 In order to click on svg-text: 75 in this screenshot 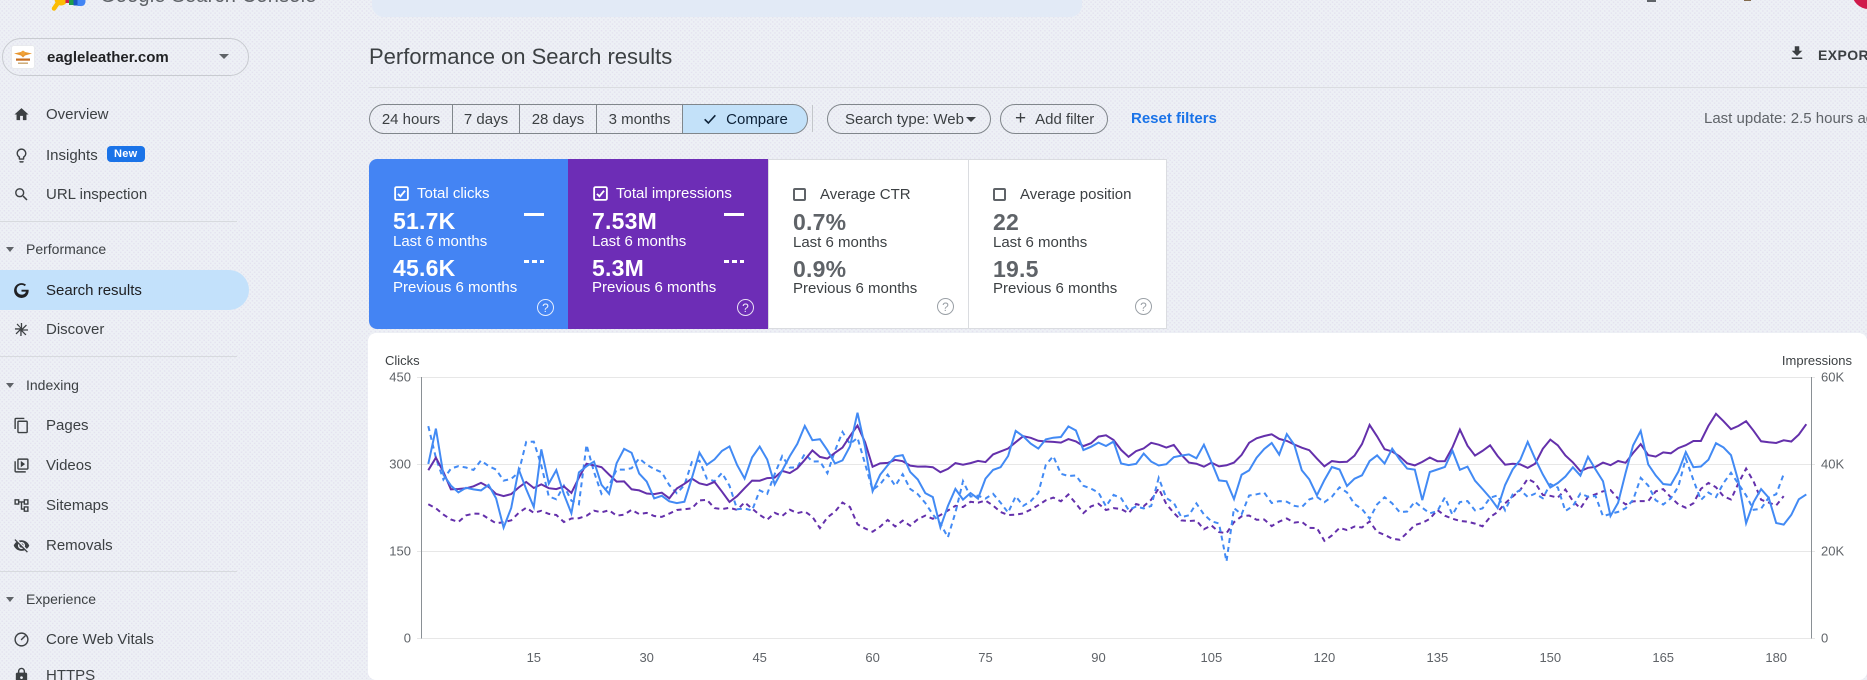, I will do `click(985, 657)`.